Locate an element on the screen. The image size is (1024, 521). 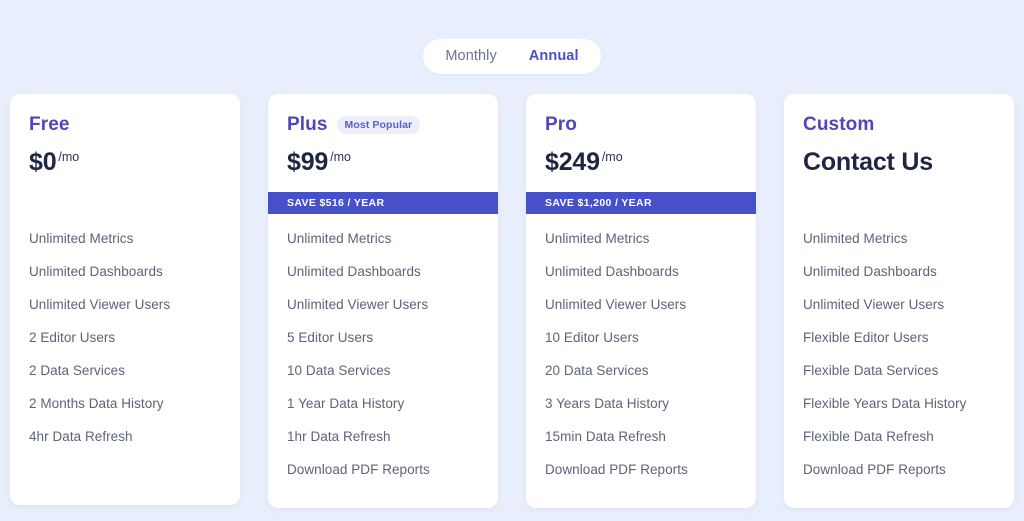
plan-title-row: Pro is located at coordinates (641, 125).